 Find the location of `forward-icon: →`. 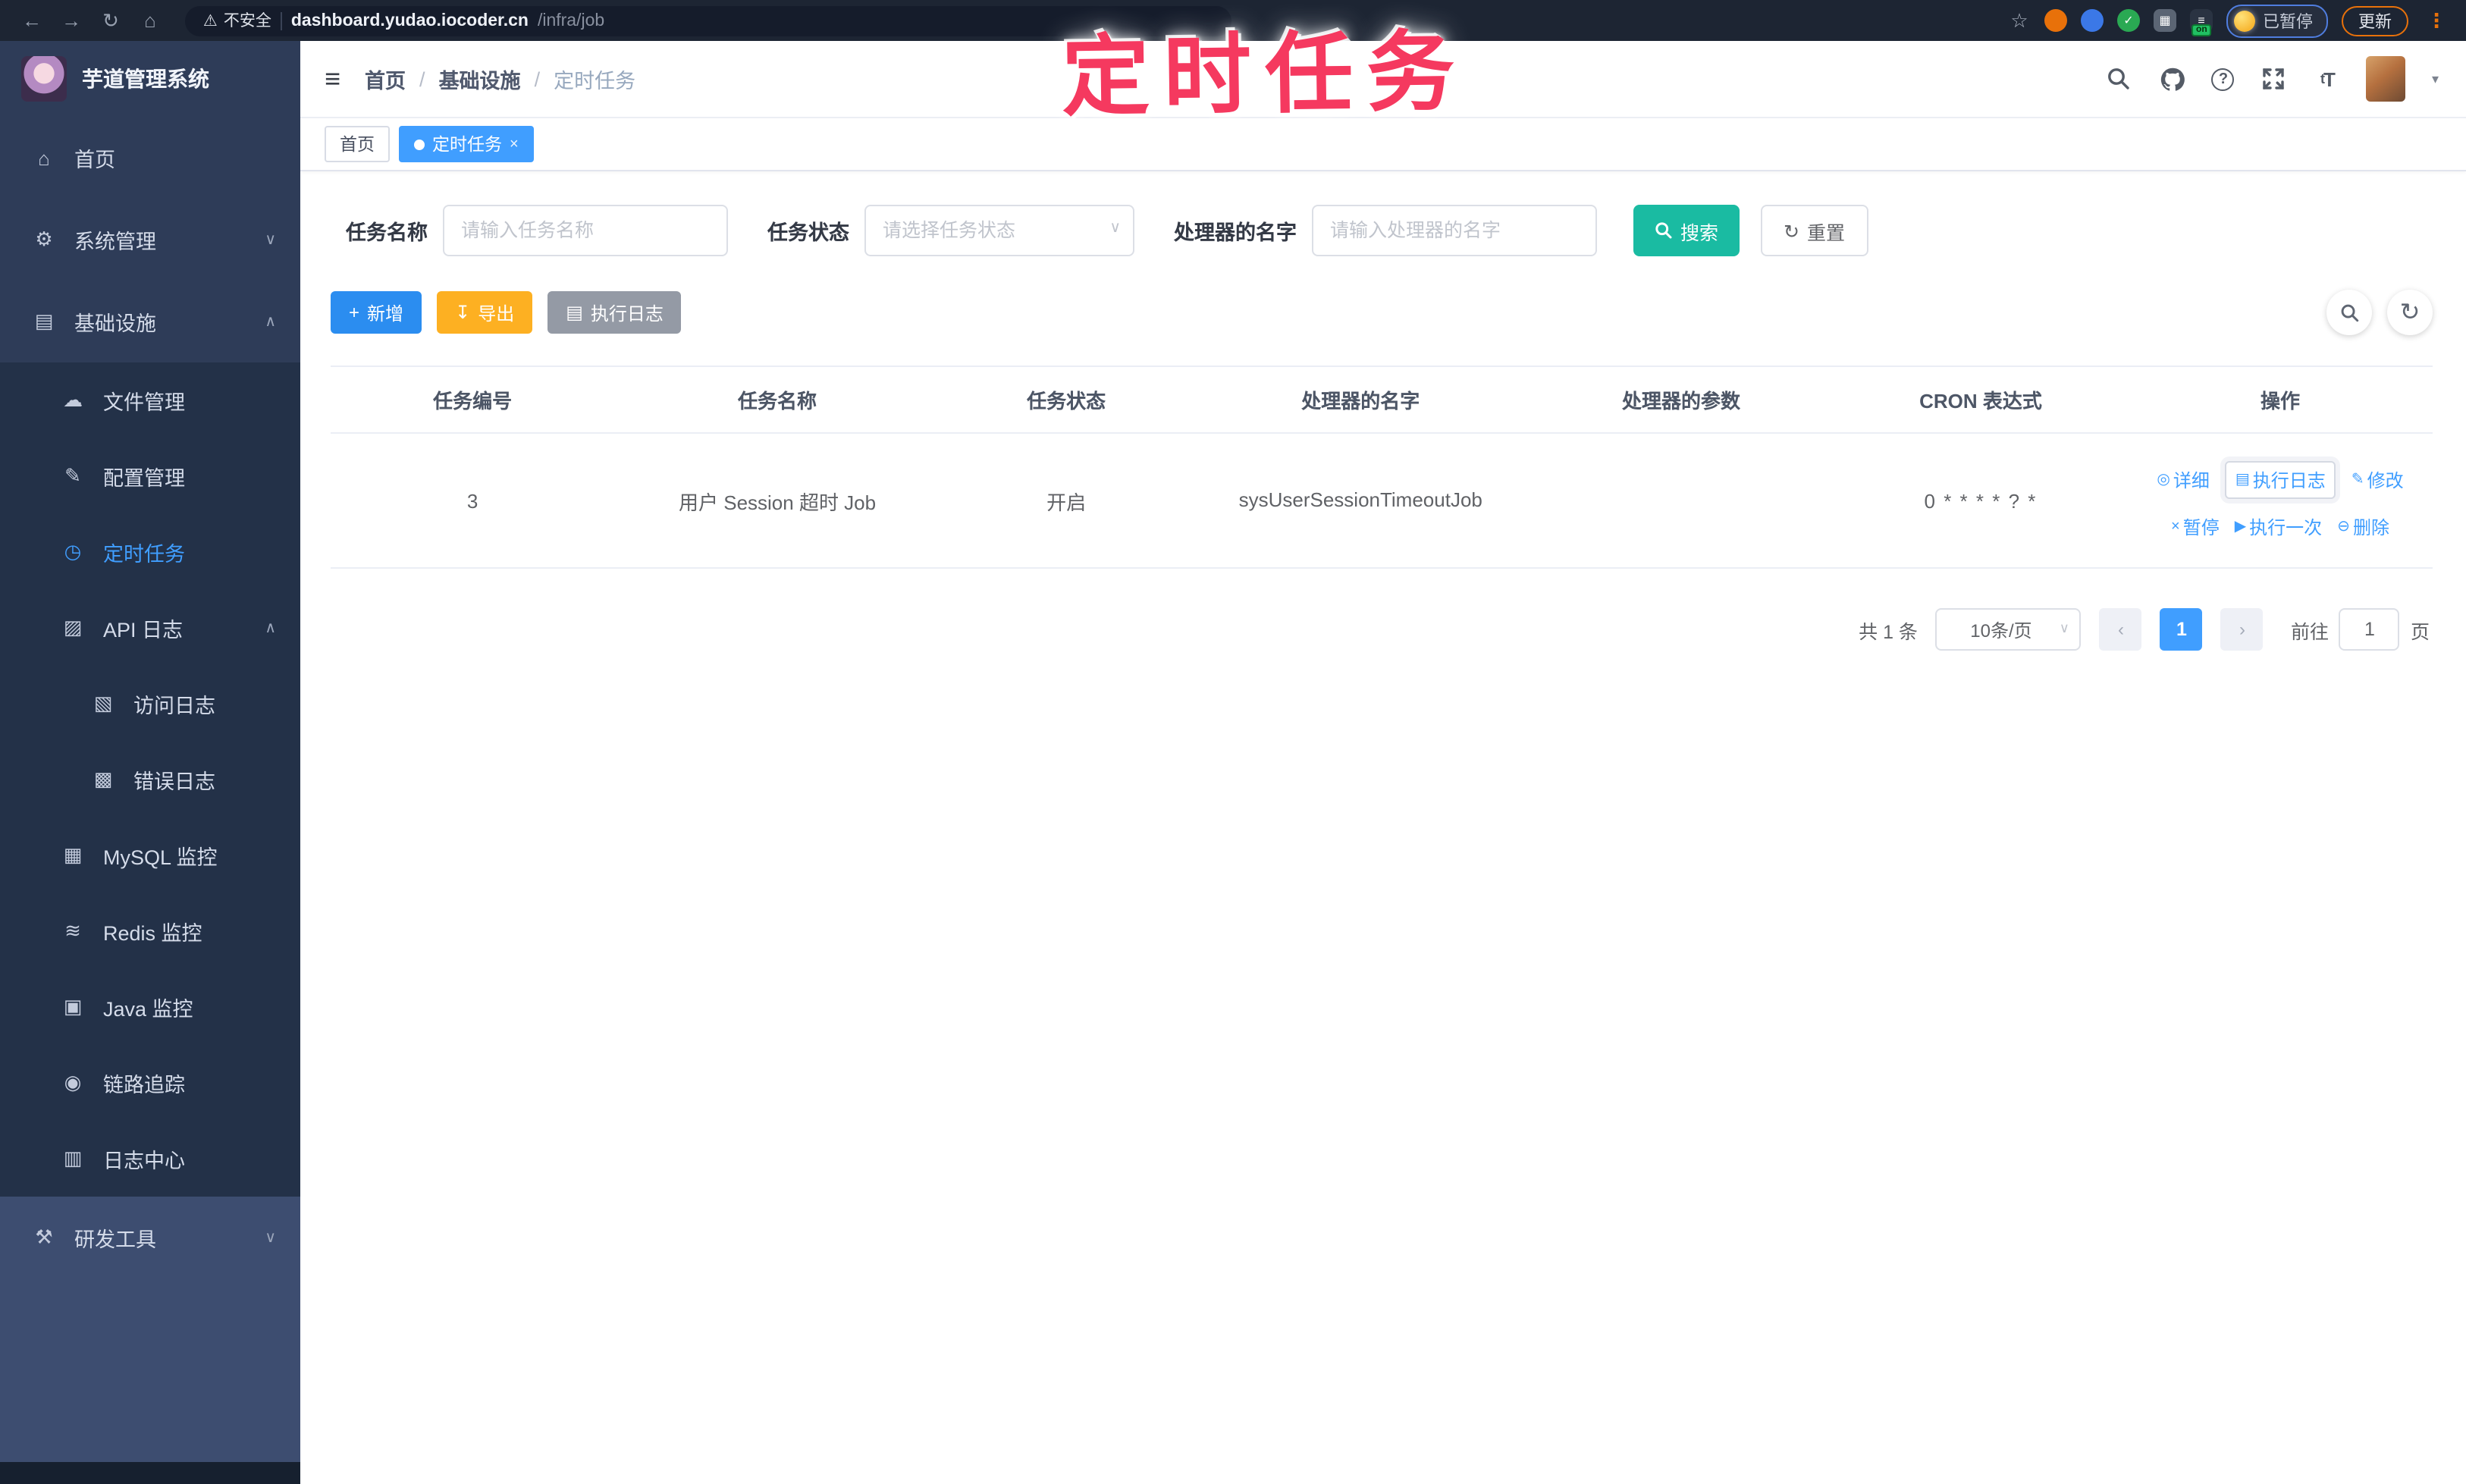

forward-icon: → is located at coordinates (71, 20).